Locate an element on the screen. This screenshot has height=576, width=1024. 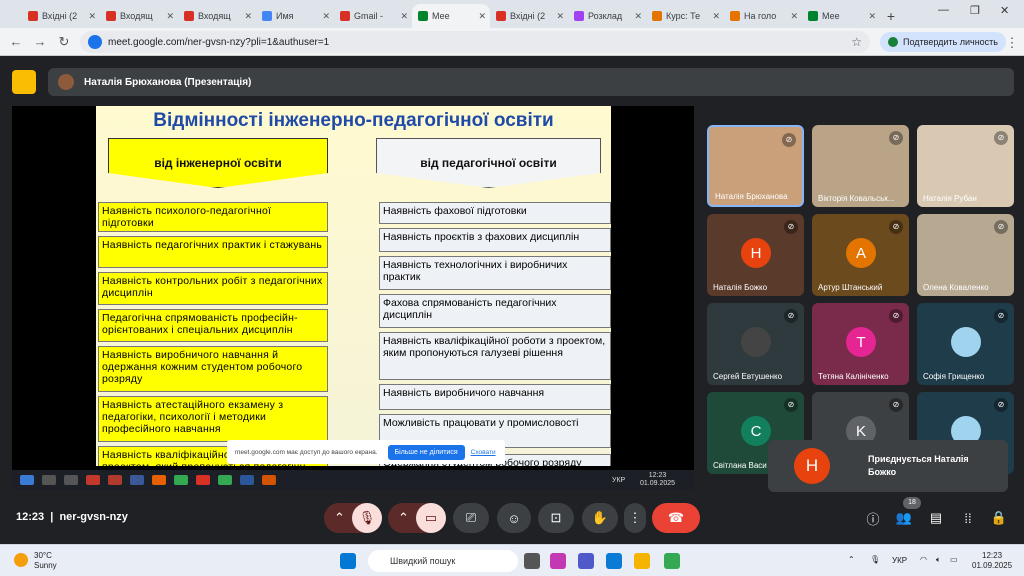
bookmark-star-icon: ☆ is located at coordinates (856, 42).